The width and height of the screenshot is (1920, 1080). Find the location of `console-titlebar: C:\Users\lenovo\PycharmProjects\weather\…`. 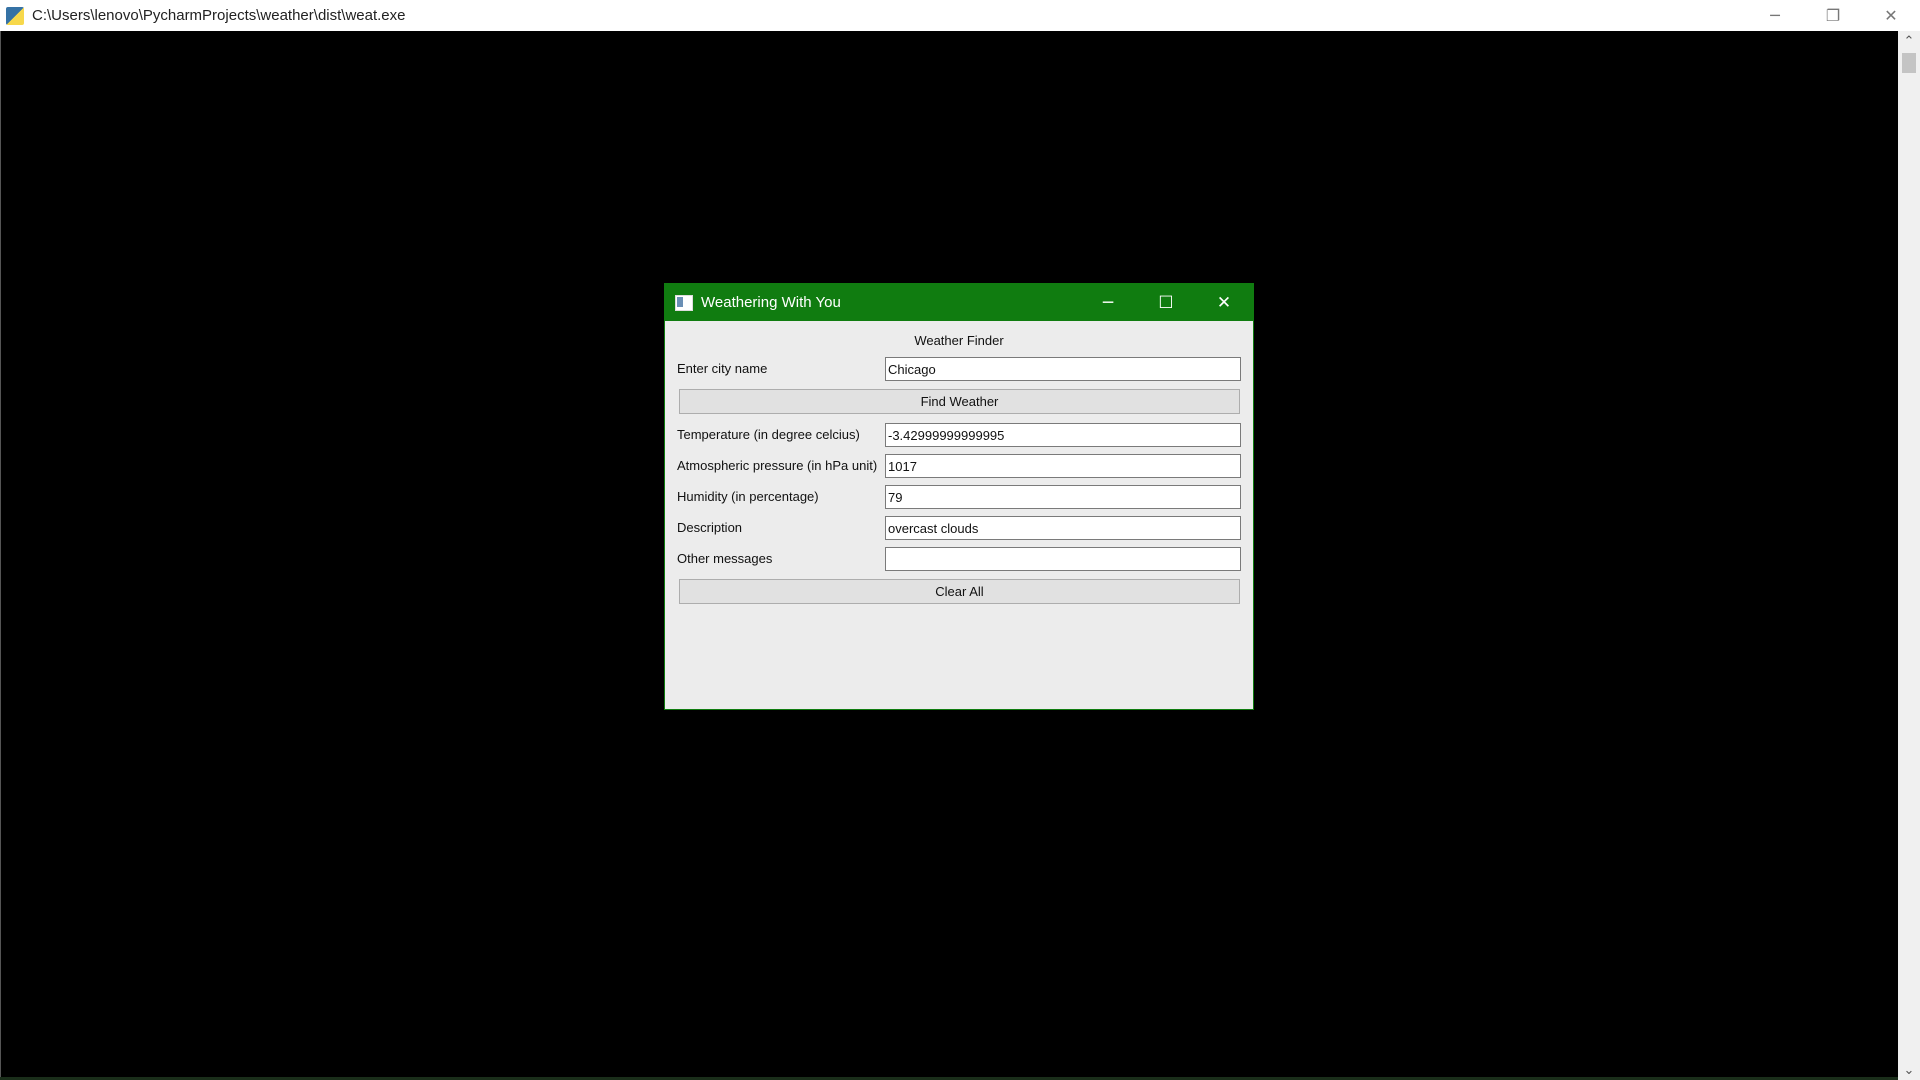

console-titlebar: C:\Users\lenovo\PycharmProjects\weather\… is located at coordinates (960, 15).